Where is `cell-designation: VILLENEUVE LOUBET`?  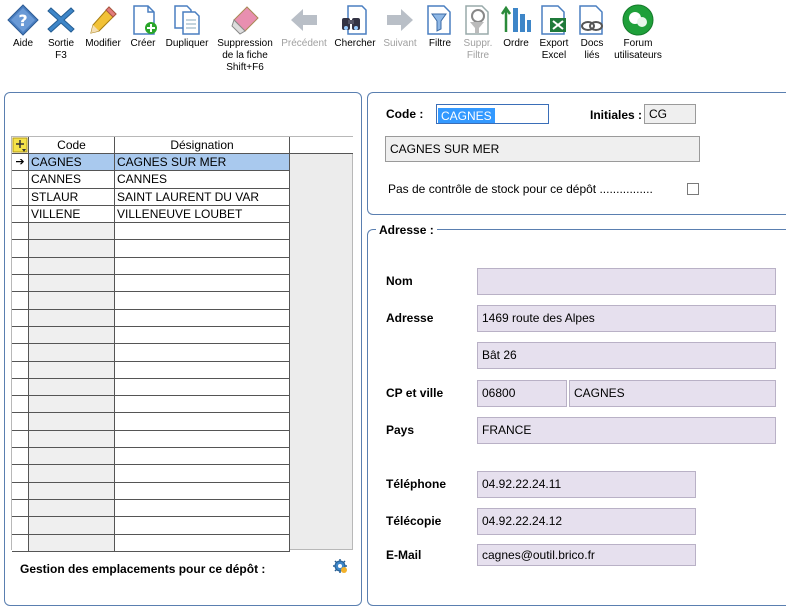
cell-designation: VILLENEUVE LOUBET is located at coordinates (202, 214).